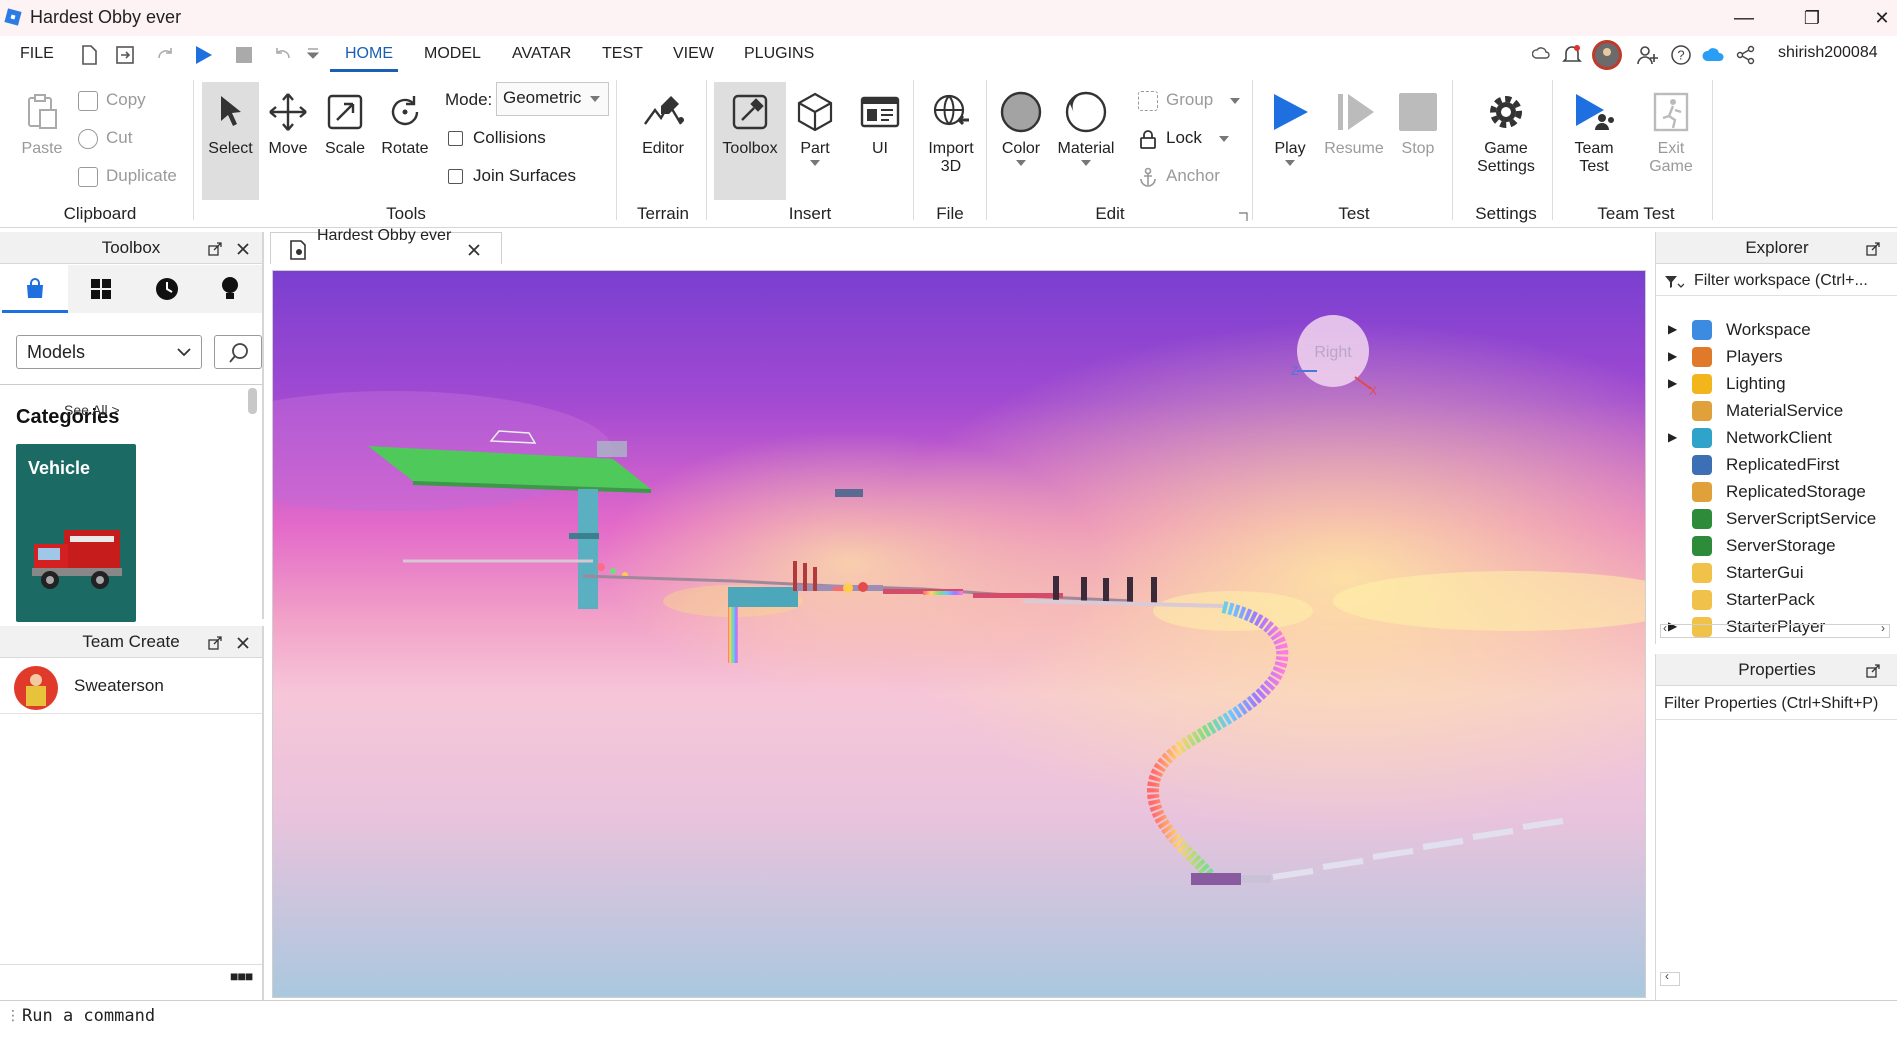 The width and height of the screenshot is (1897, 1039). Describe the element at coordinates (1878, 18) in the screenshot. I see `close-window-button: ✕` at that location.